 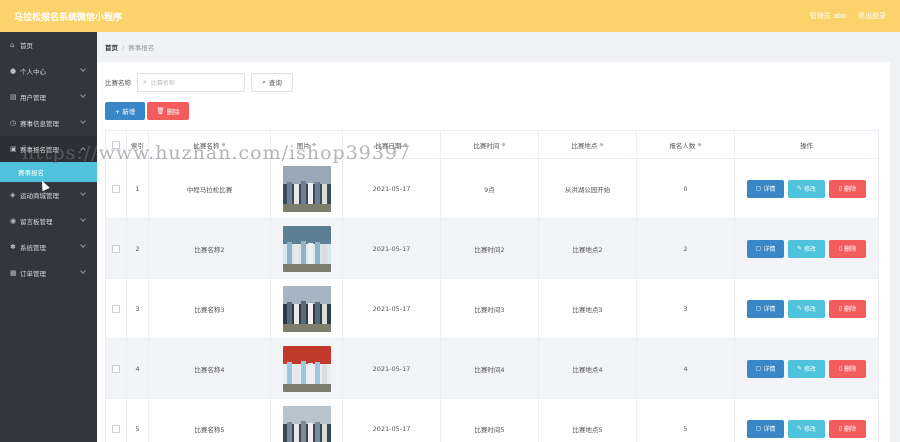 I want to click on table-row: 2 比赛名称2 2021-05-17 比赛时间2 比赛地点2 2 ▢ 详情 ✎ 修改 ▯ 删除, so click(x=492, y=249).